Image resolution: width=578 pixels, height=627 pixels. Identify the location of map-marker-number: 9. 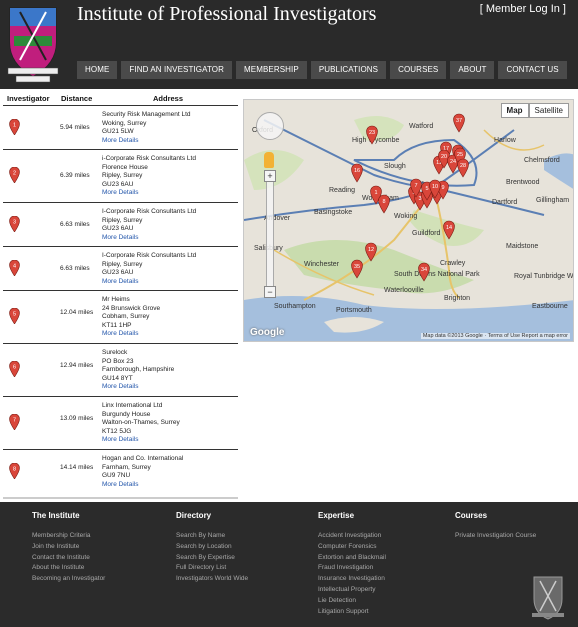
(442, 188).